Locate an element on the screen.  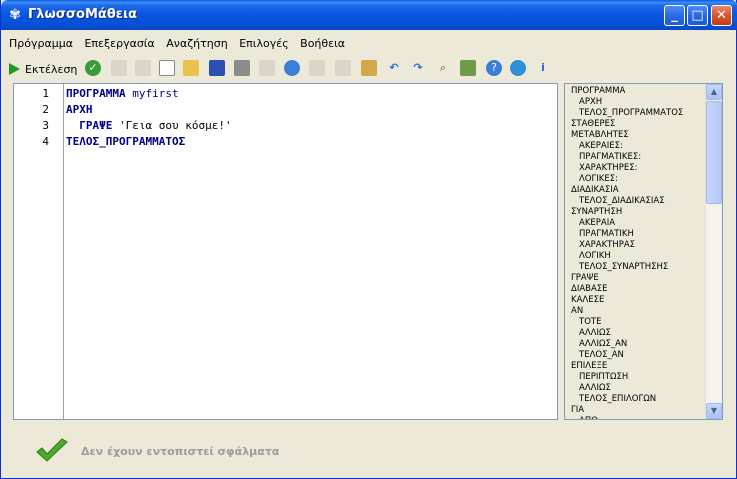
scroll-up-button: ▲ is located at coordinates (714, 92).